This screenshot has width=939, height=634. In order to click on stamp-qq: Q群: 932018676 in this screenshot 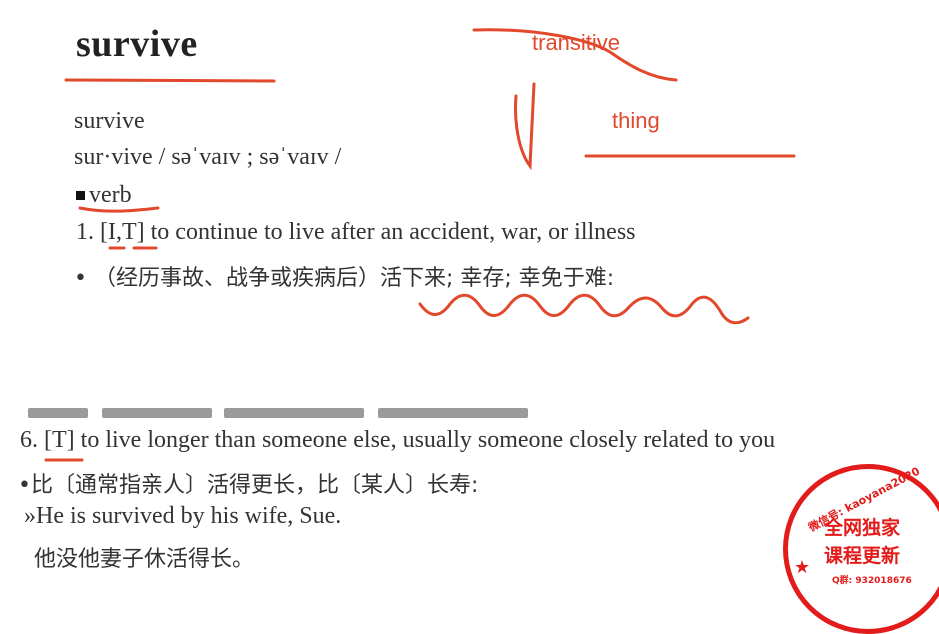, I will do `click(872, 581)`.